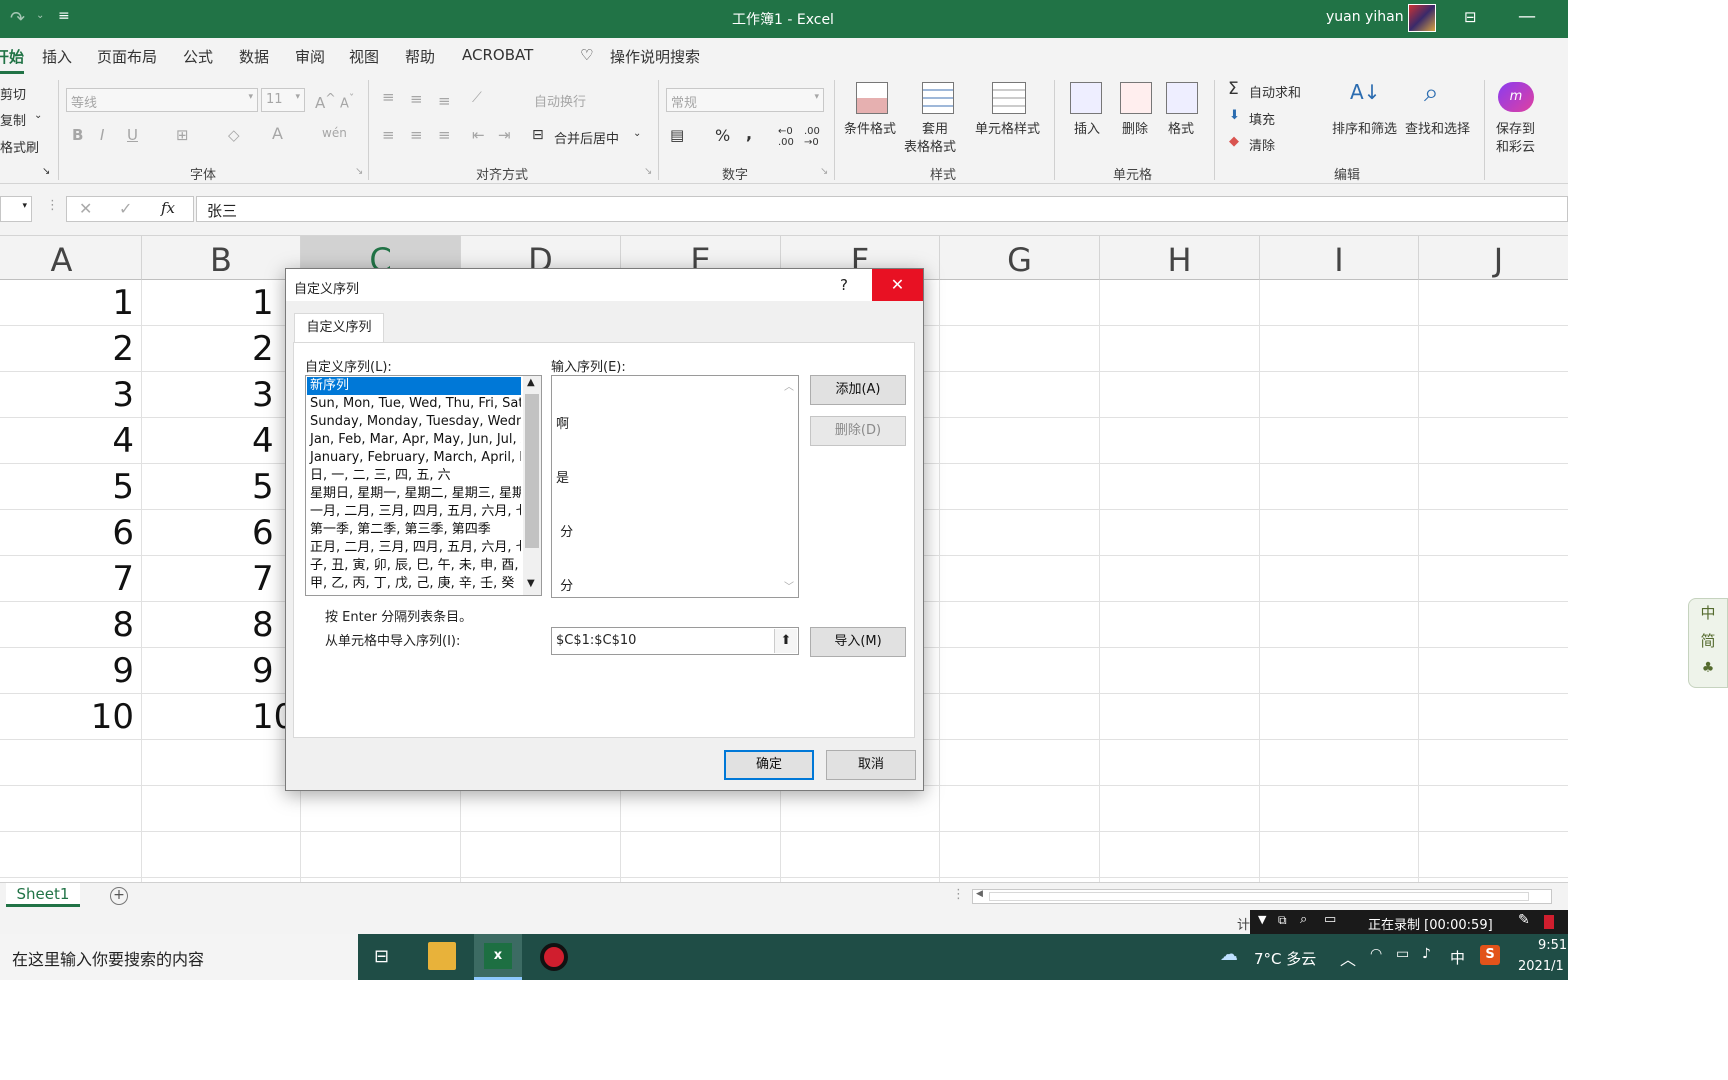 The height and width of the screenshot is (1080, 1728). Describe the element at coordinates (414, 458) in the screenshot. I see `list-item: January, February, March, April, May` at that location.